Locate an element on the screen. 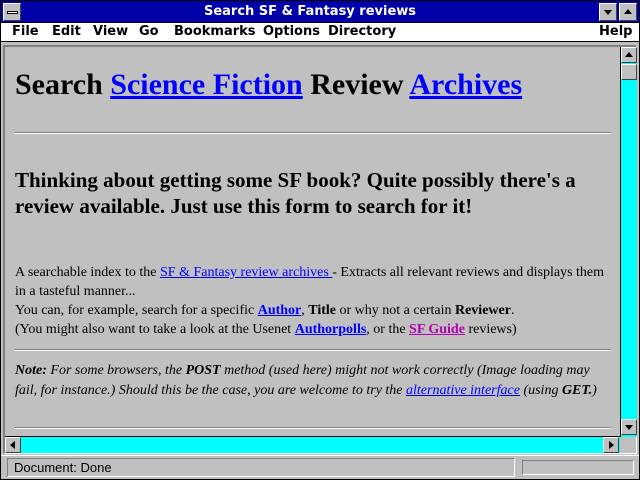 The height and width of the screenshot is (480, 640). minimize-button is located at coordinates (608, 12).